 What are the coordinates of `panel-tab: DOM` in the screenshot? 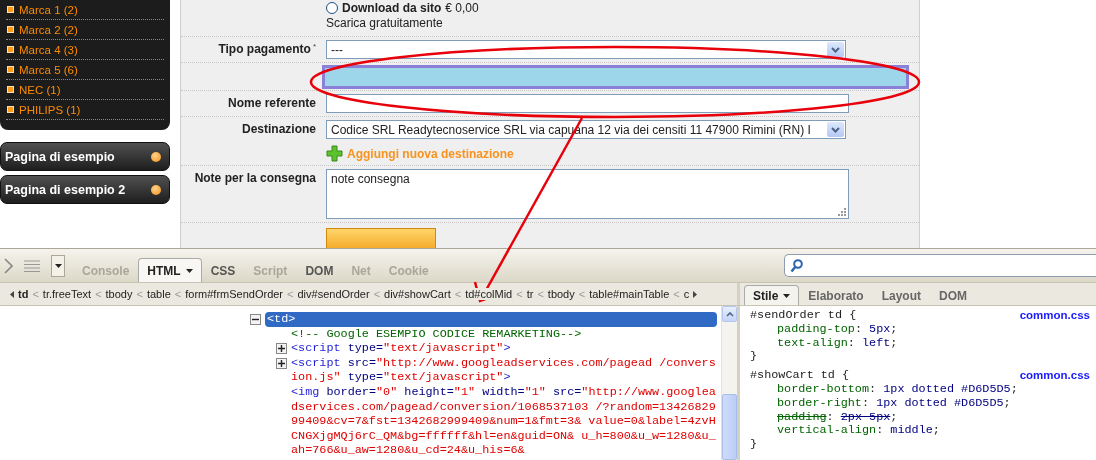 It's located at (319, 270).